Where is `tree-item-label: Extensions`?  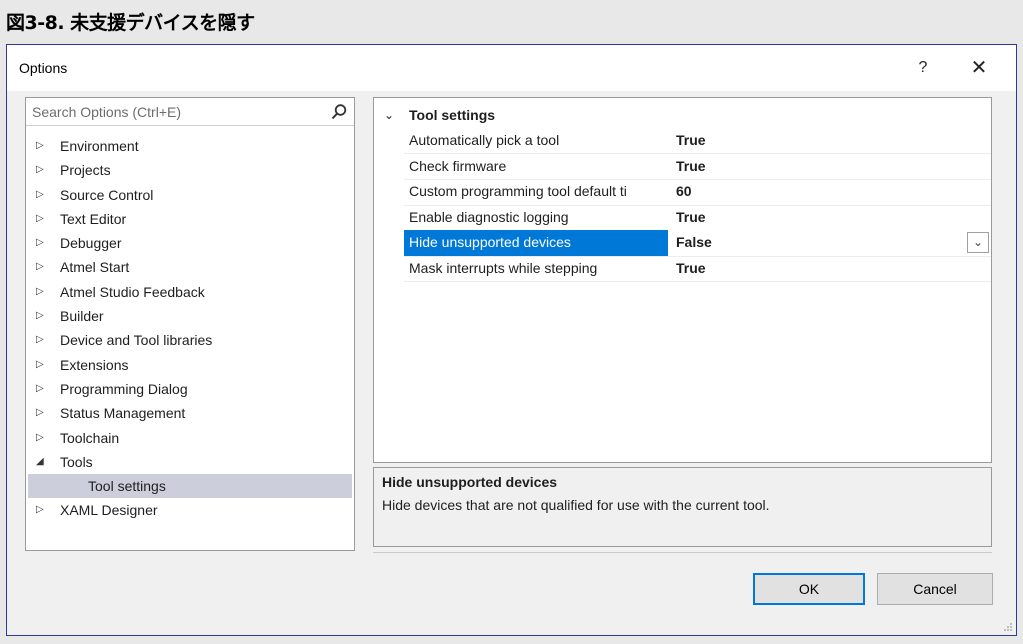 tree-item-label: Extensions is located at coordinates (94, 364).